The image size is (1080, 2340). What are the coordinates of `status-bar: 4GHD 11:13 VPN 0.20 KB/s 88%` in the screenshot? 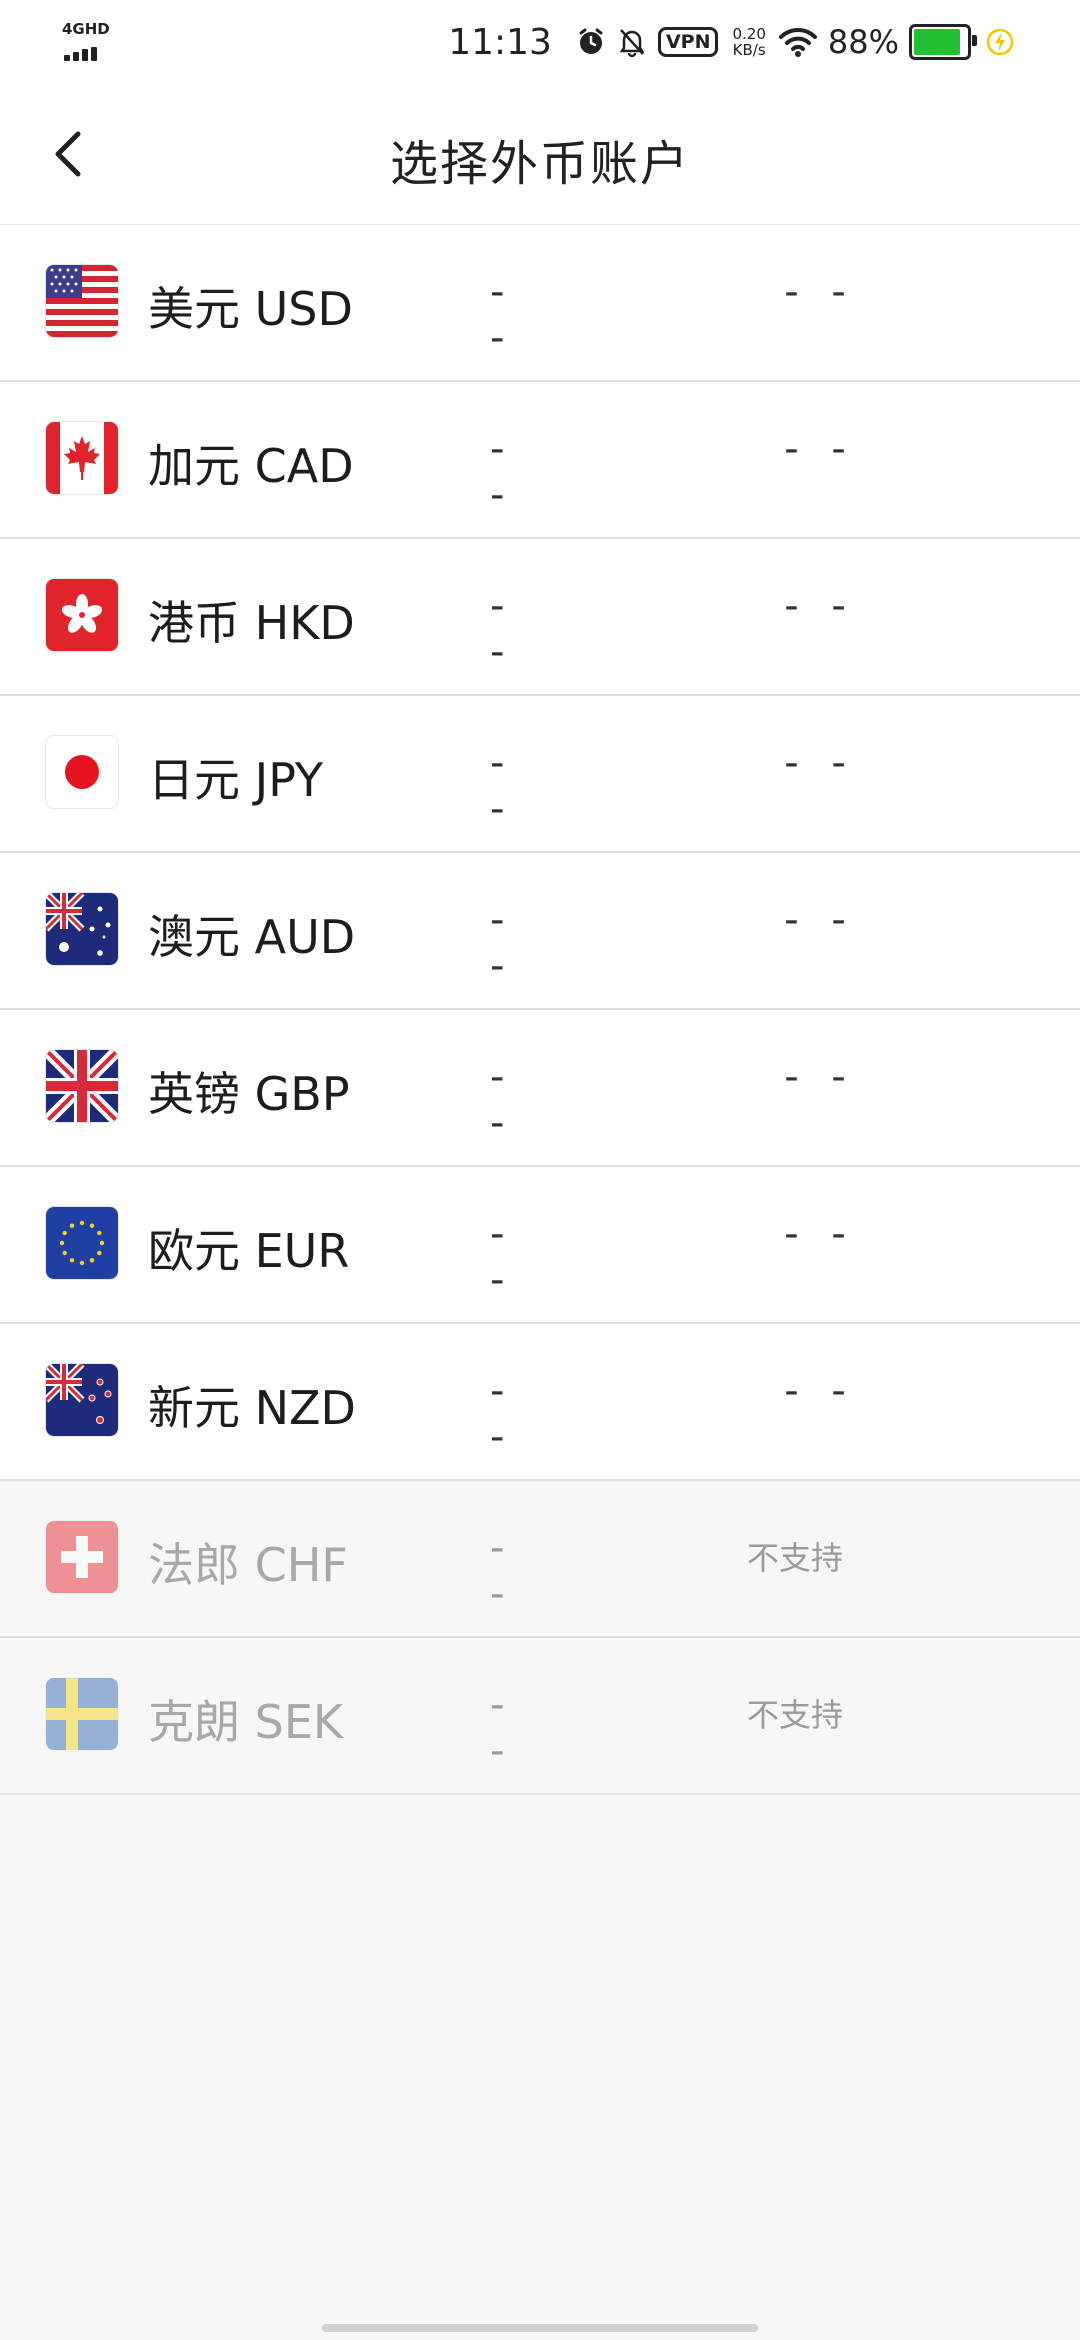 It's located at (540, 42).